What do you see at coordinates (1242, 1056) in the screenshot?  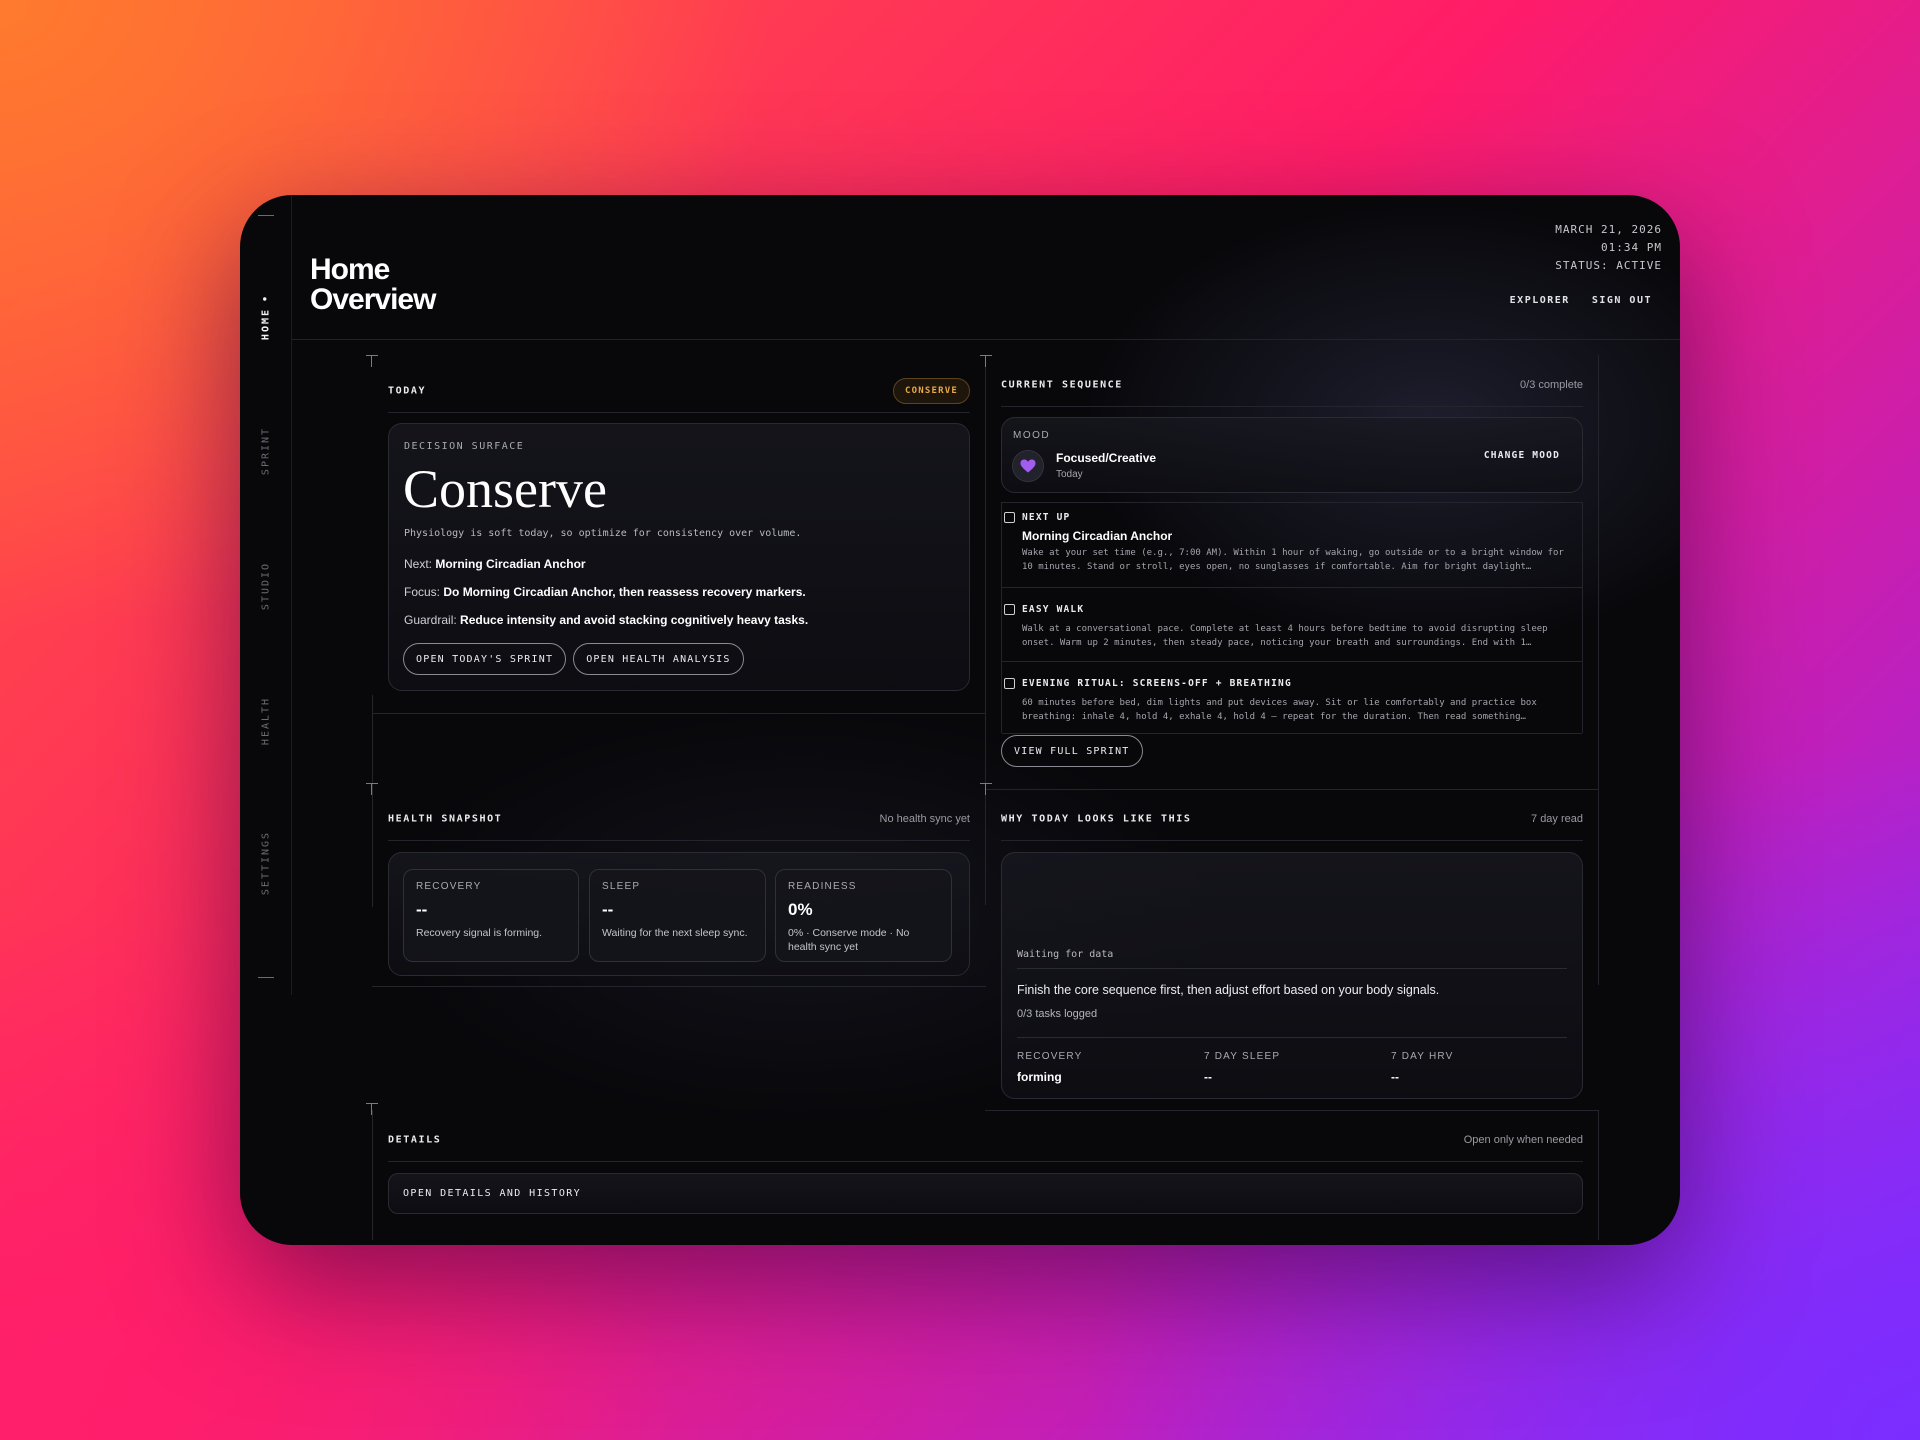 I see `stat-label: 7 DAY SLEEP` at bounding box center [1242, 1056].